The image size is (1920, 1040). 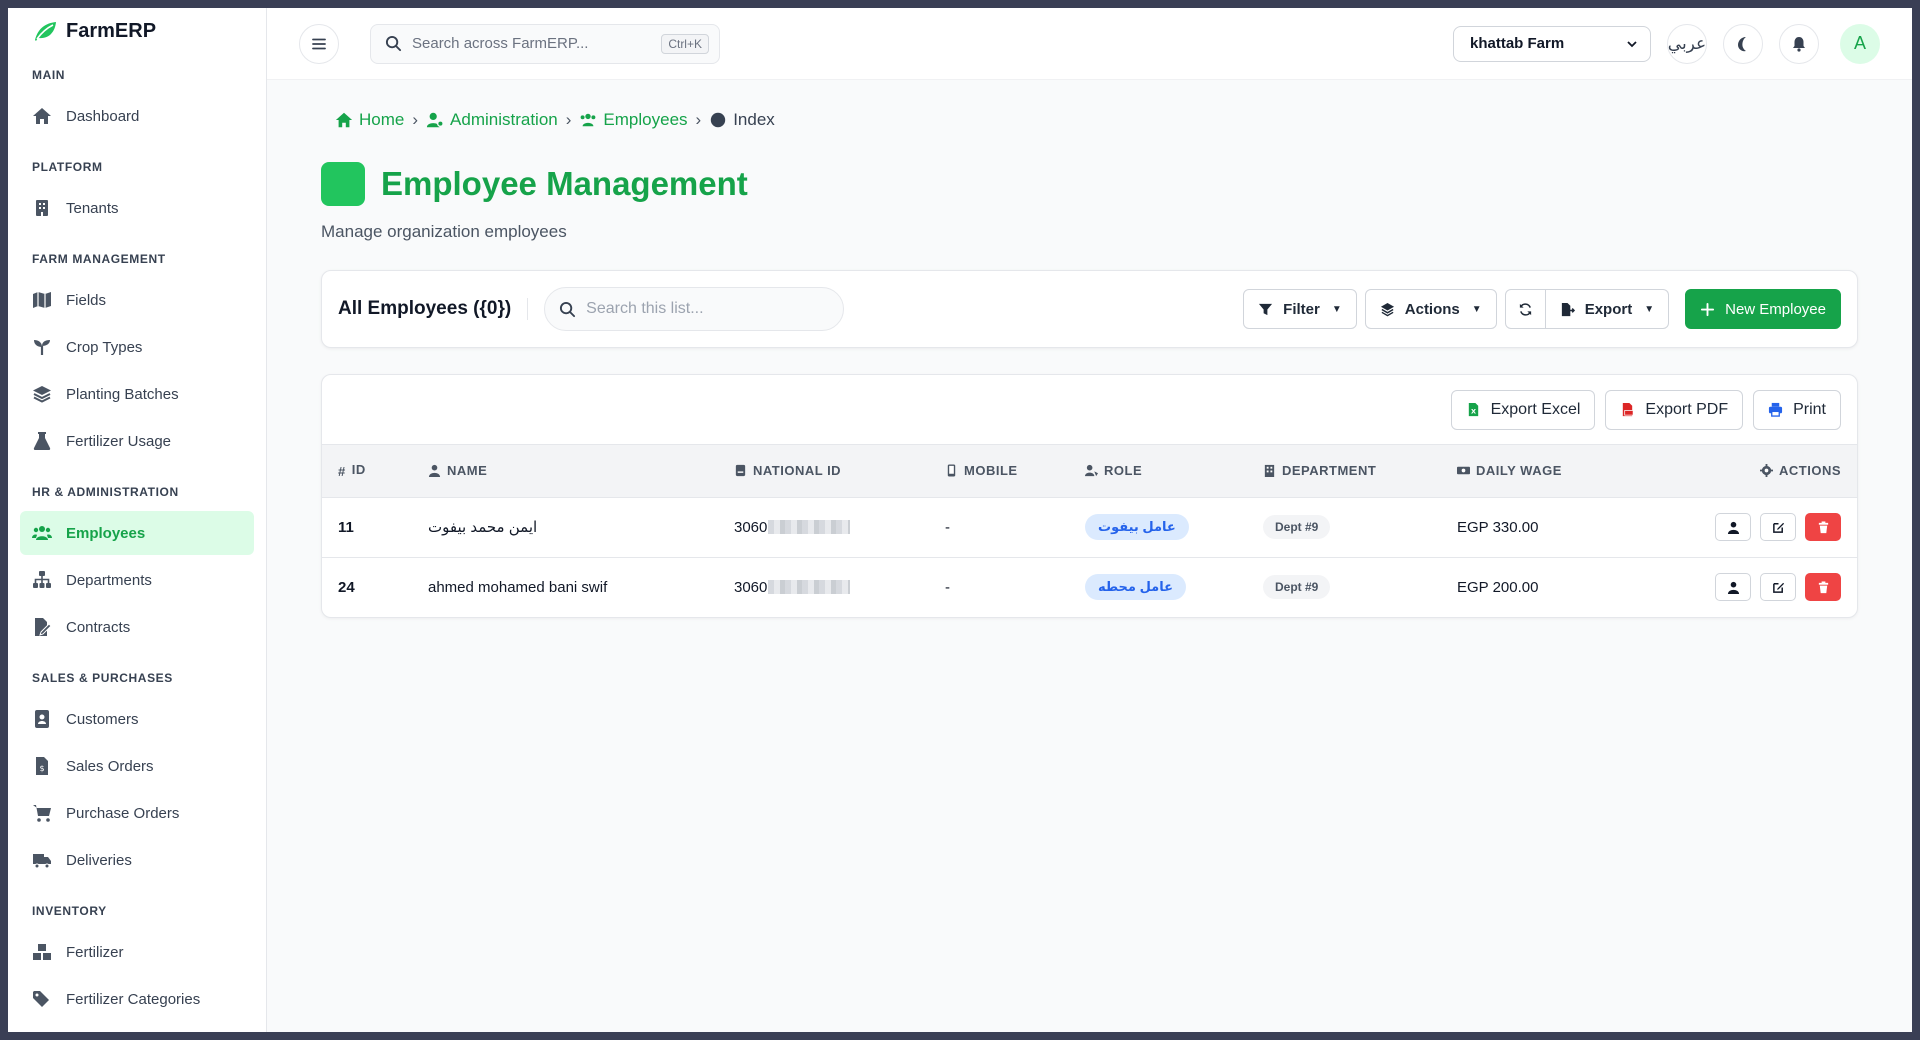 What do you see at coordinates (823, 471) in the screenshot?
I see `column-header-national-id: NATIONAL ID` at bounding box center [823, 471].